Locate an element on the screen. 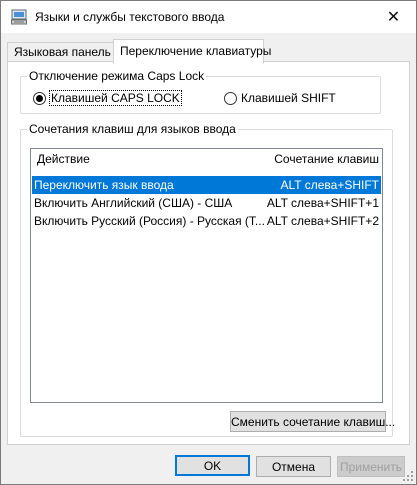 This screenshot has height=485, width=417. cancel-button-label: Отмена is located at coordinates (293, 467).